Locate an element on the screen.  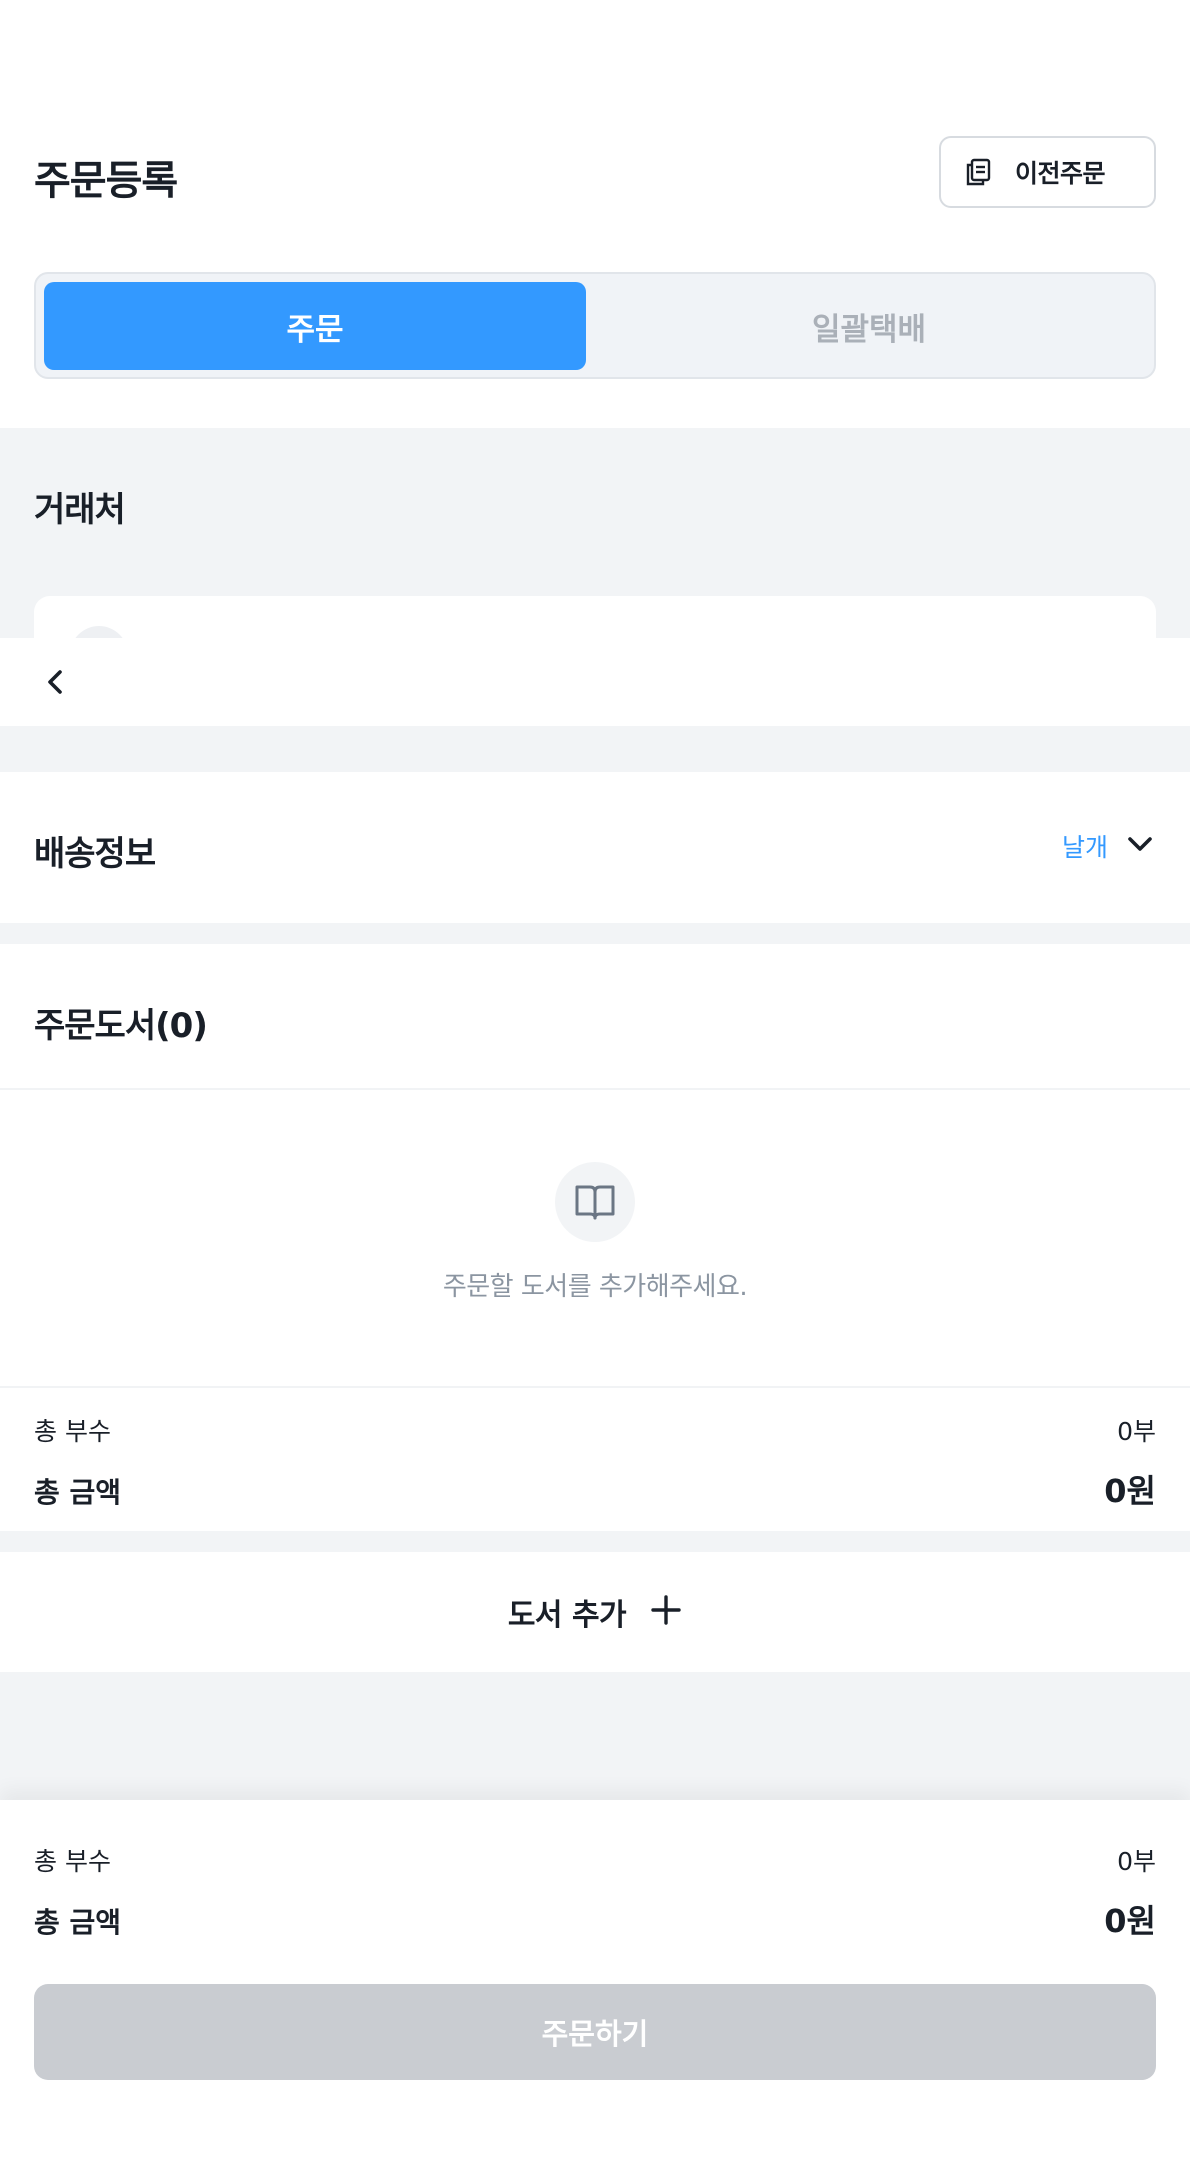
delivery-info-section: 배송정보 날개 is located at coordinates (595, 847).